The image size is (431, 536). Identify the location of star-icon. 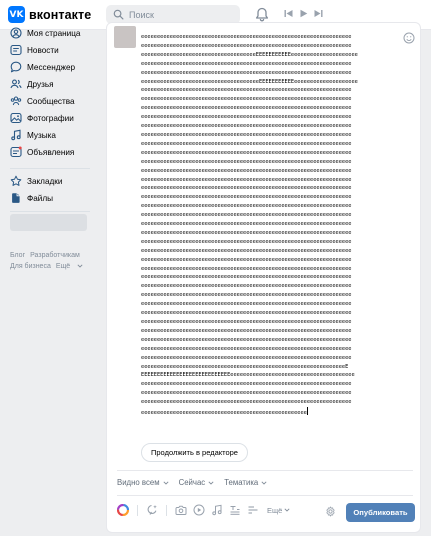
(16, 180).